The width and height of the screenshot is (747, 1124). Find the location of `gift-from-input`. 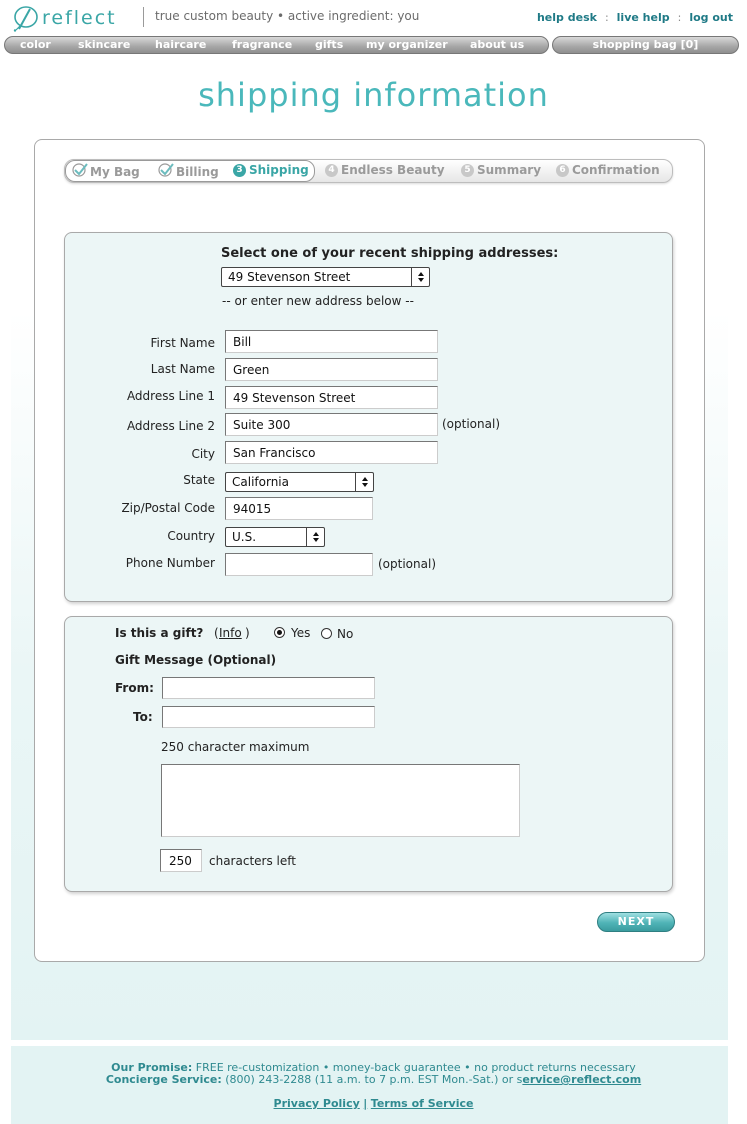

gift-from-input is located at coordinates (268, 688).